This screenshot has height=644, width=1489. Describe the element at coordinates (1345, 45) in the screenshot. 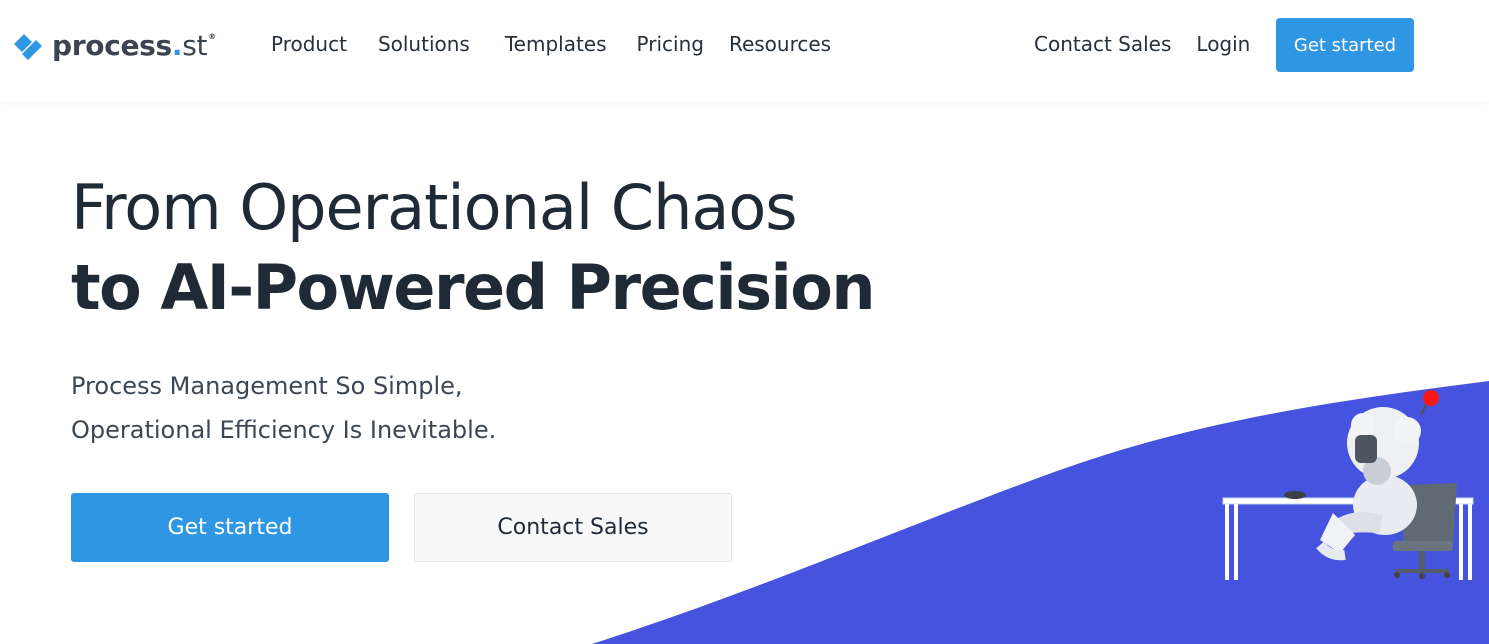

I see `header-get-started-button: Get started` at that location.